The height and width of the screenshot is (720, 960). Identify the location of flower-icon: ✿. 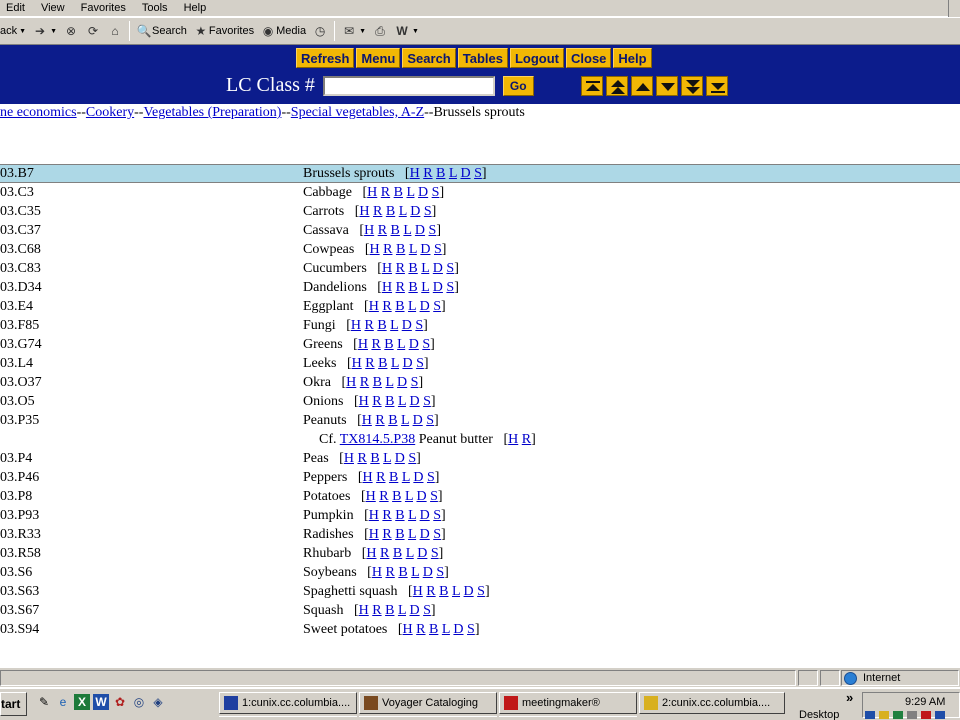
(120, 702).